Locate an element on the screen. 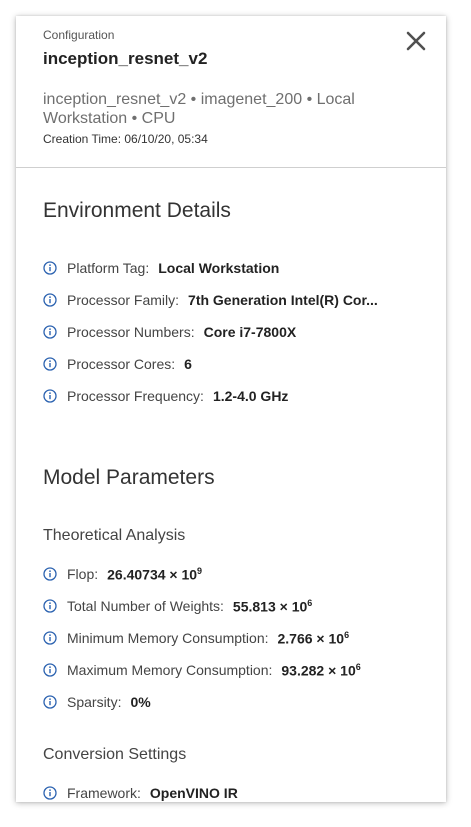  conversion-row-framework: Framework: OpenVINO IR is located at coordinates (140, 792).